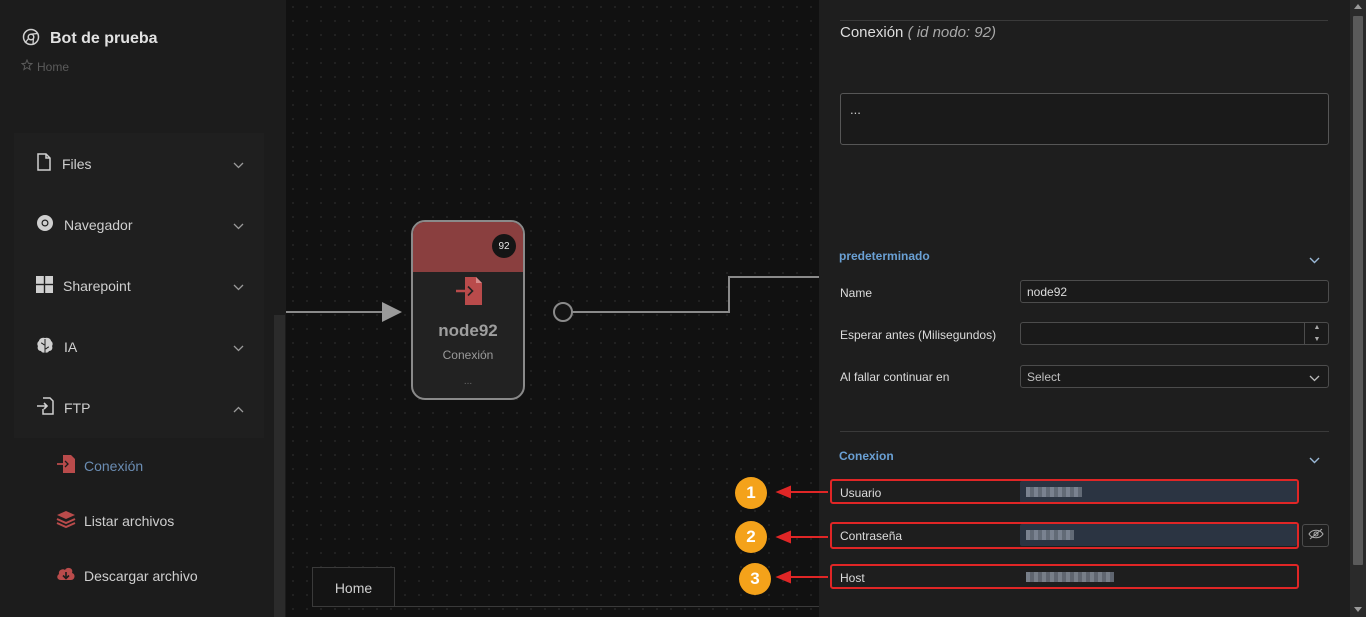 This screenshot has height=617, width=1366. Describe the element at coordinates (129, 520) in the screenshot. I see `sidebar-item-label: Listar archivos` at that location.